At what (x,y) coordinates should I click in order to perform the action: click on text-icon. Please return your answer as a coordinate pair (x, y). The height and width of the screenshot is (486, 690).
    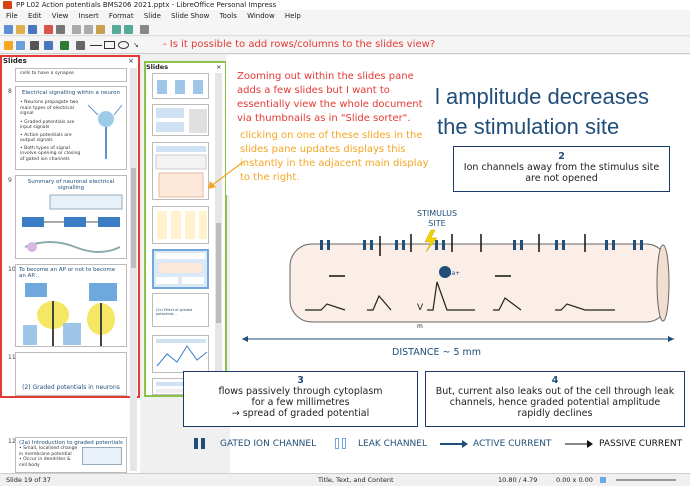
    Looking at the image, I should click on (34, 45).